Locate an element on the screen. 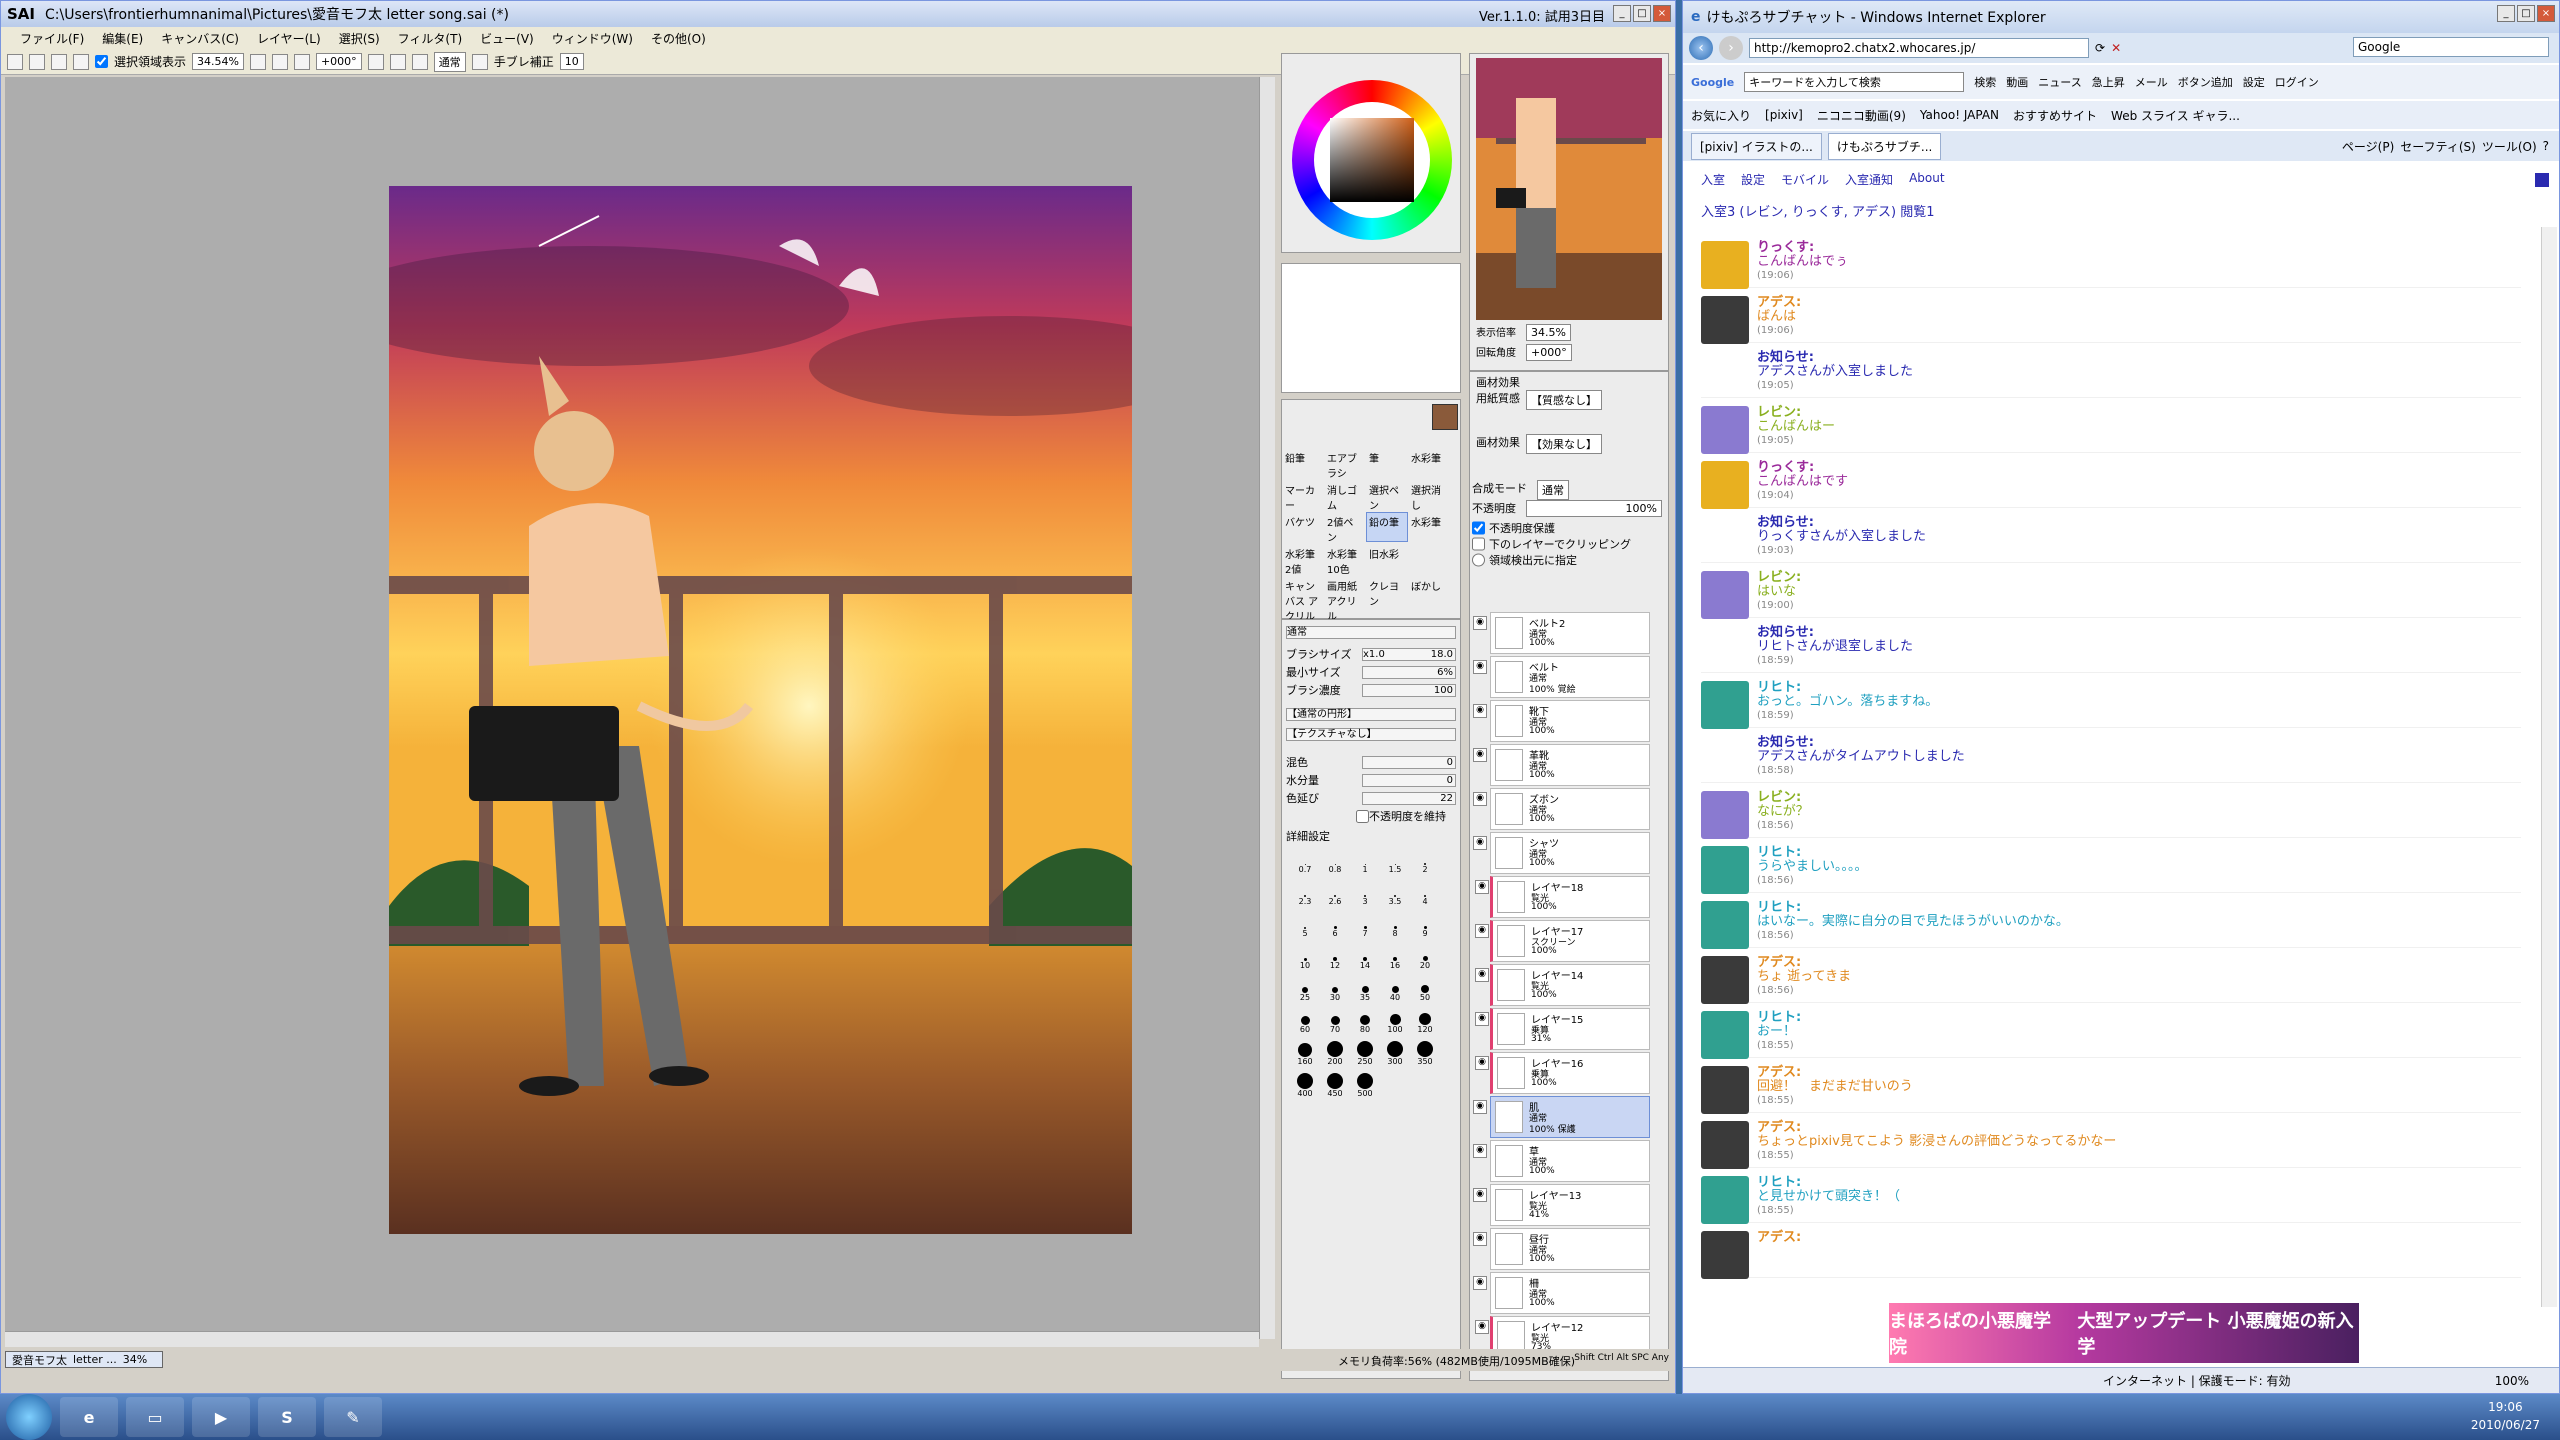 This screenshot has width=2560, height=1440. brush-size-preset: 8 is located at coordinates (1395, 925).